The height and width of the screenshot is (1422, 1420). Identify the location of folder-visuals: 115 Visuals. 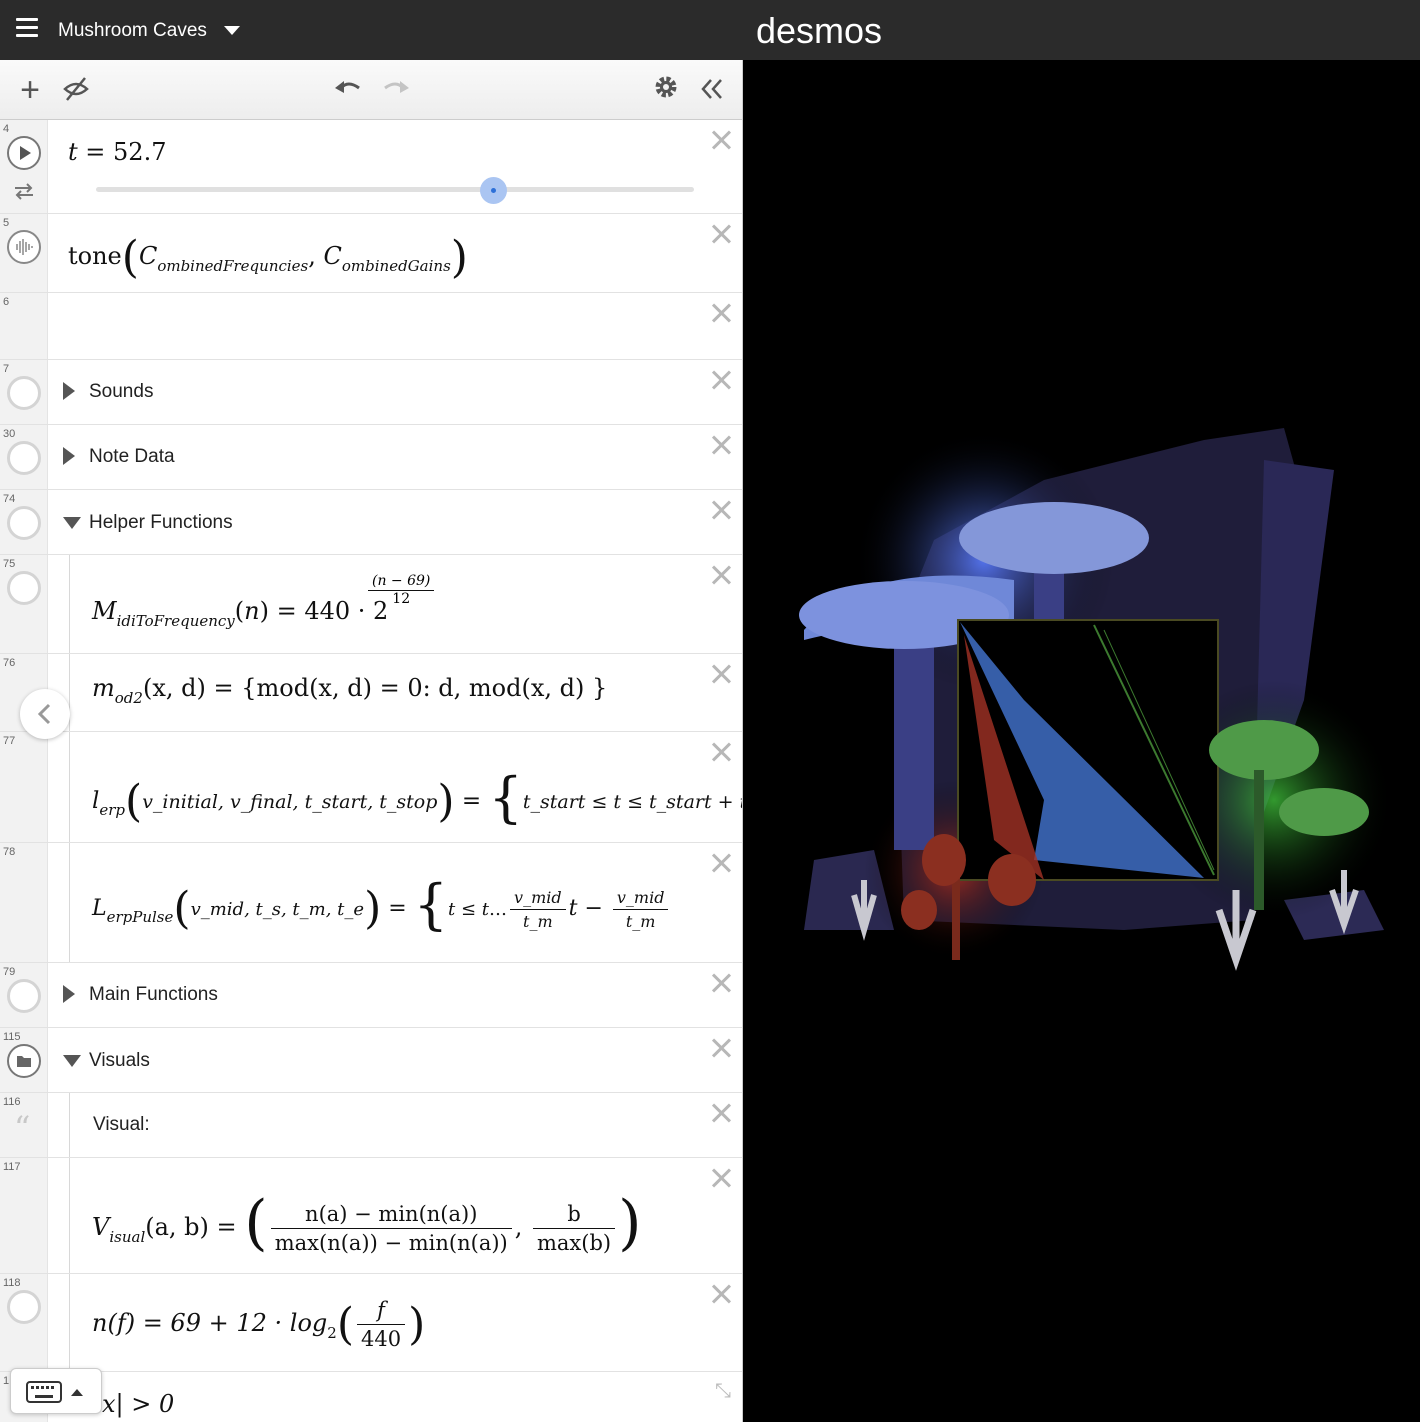
(371, 1060).